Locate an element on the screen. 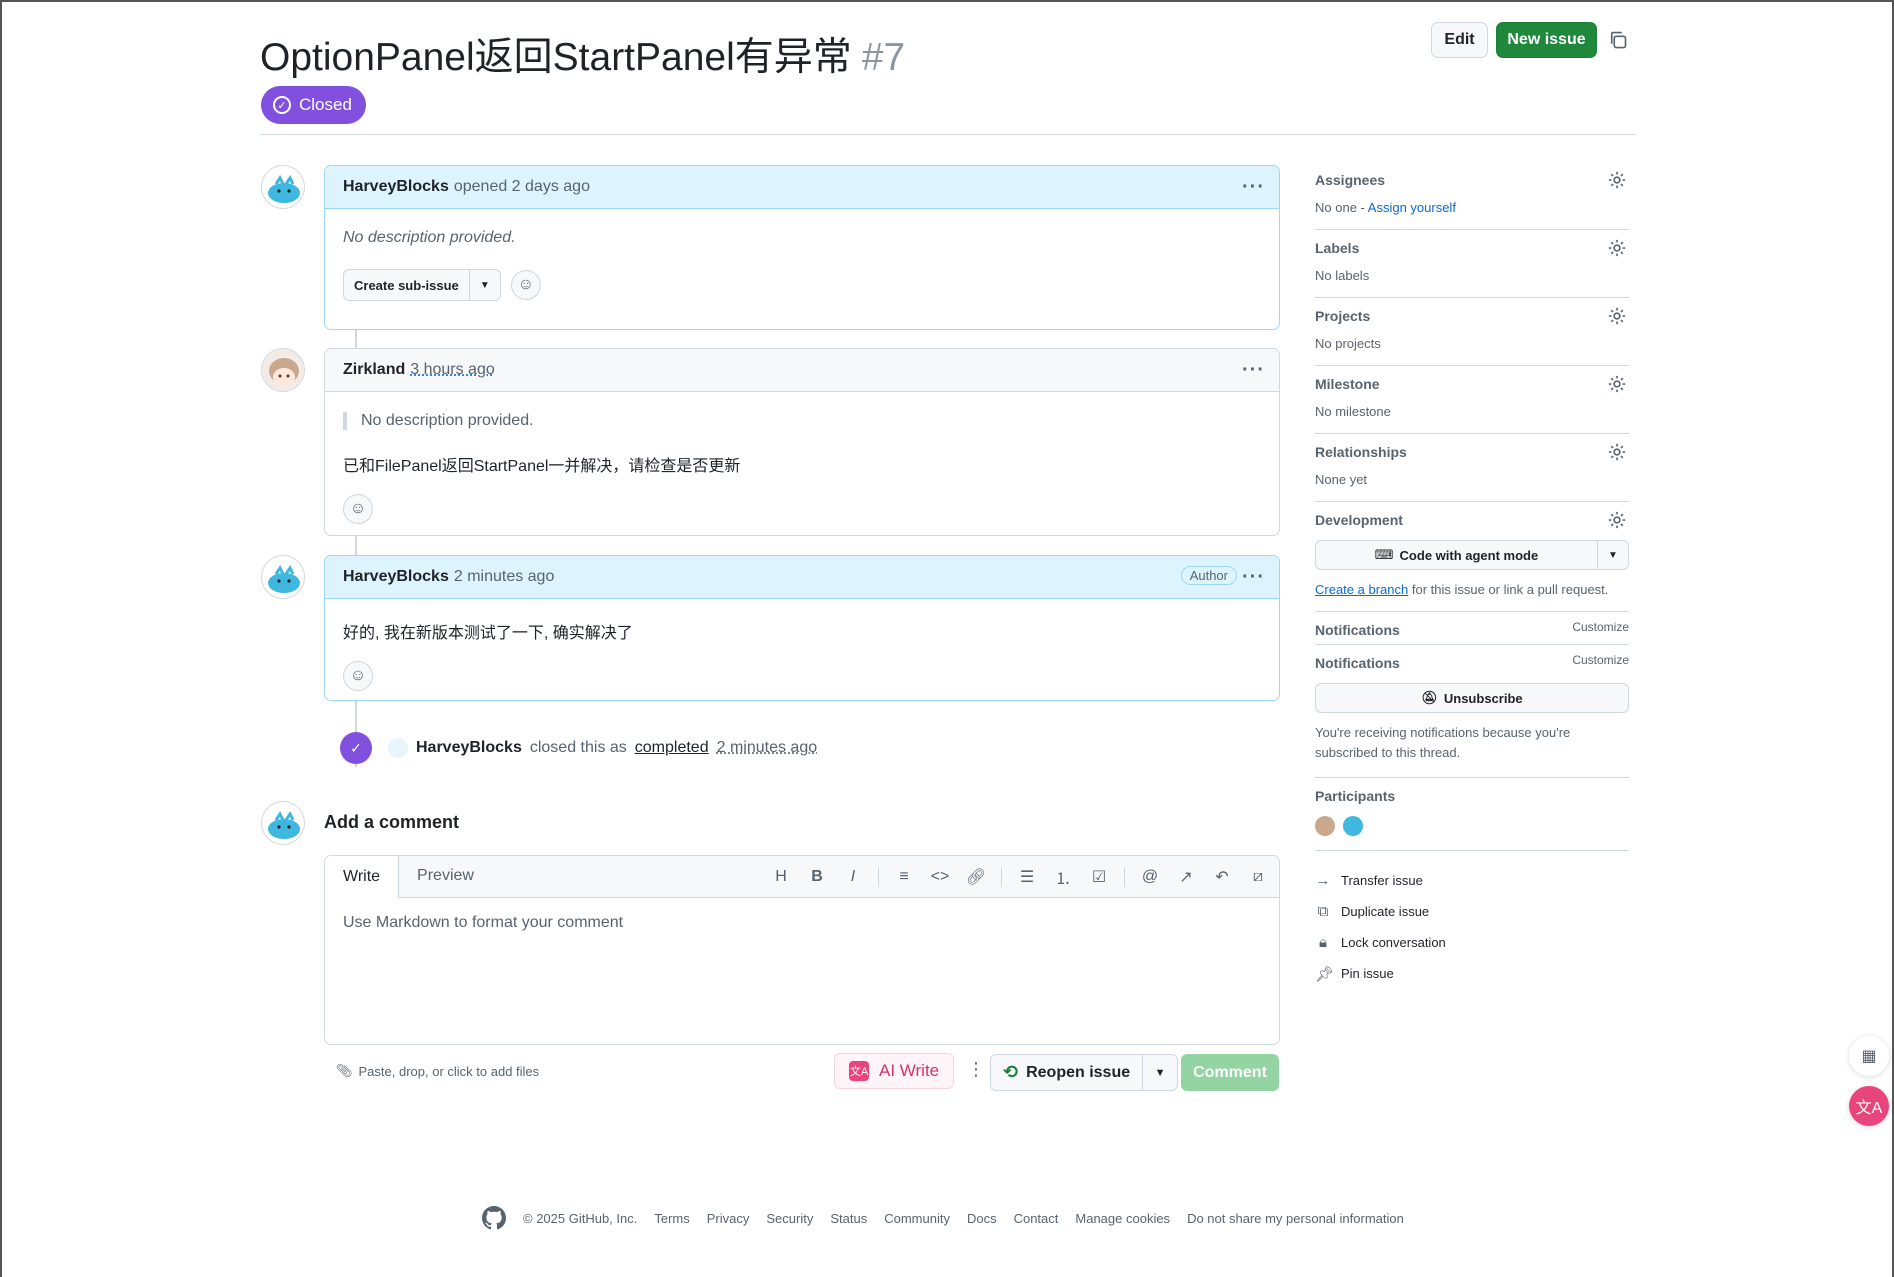 Image resolution: width=1894 pixels, height=1277 pixels. mention-icon: @ is located at coordinates (1150, 877).